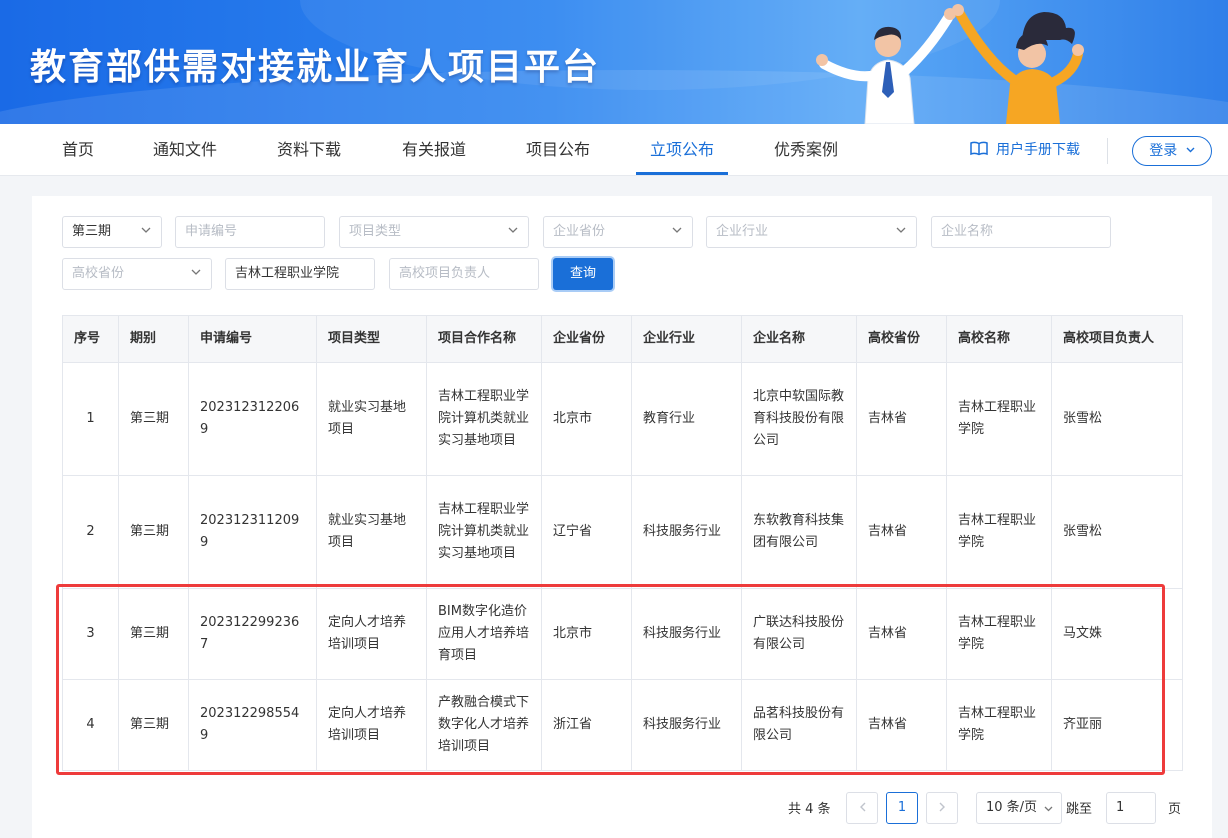 The width and height of the screenshot is (1228, 838). Describe the element at coordinates (434, 150) in the screenshot. I see `nav-item-reports: 有关报道` at that location.